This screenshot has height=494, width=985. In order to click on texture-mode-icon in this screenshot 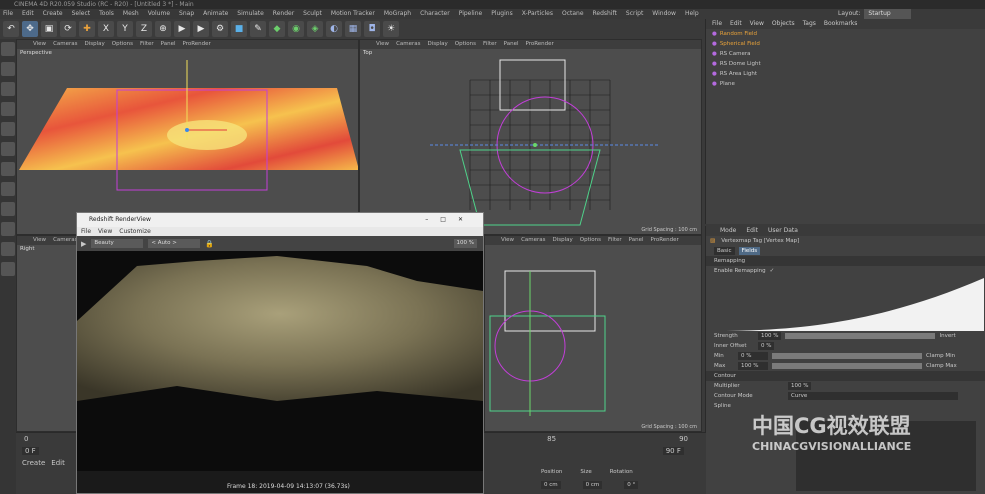, I will do `click(8, 89)`.